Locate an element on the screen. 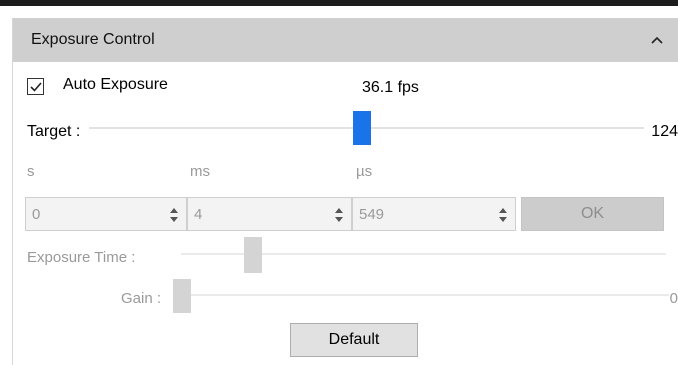 This screenshot has width=678, height=365. unit-seconds: s is located at coordinates (31, 171).